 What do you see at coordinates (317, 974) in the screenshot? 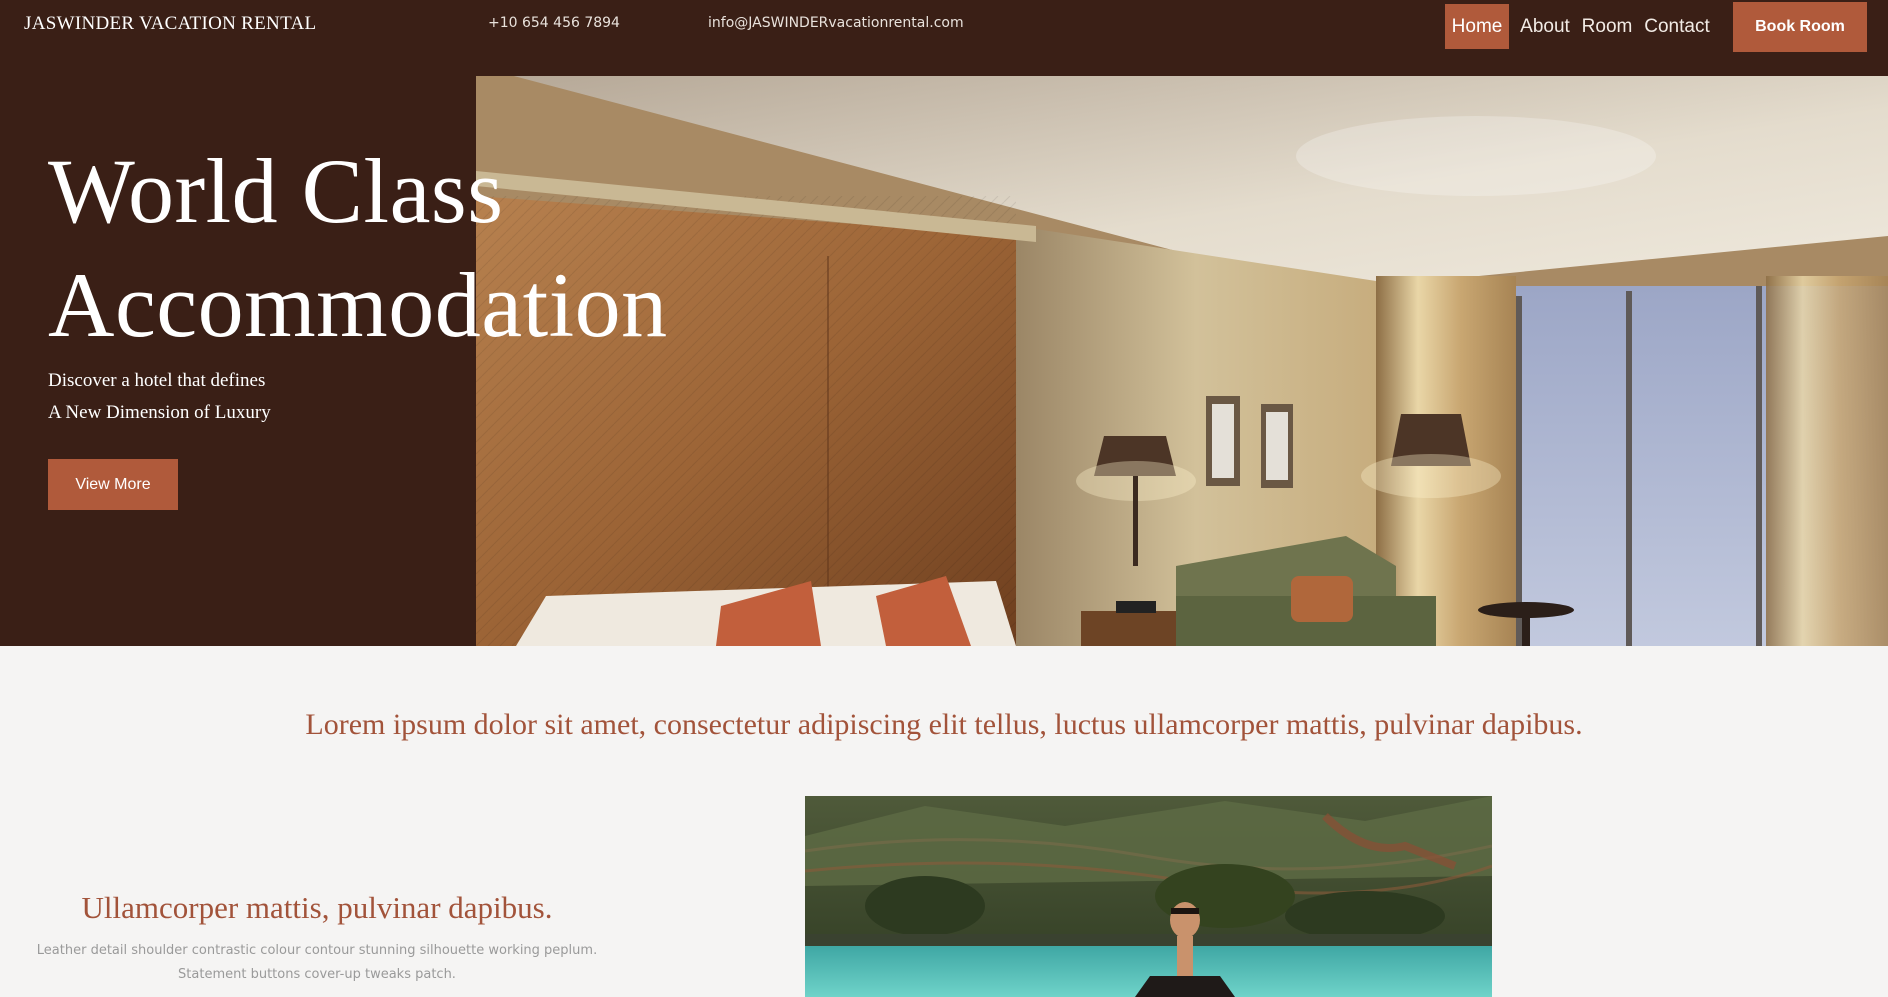
I see `feature-text-line-2: Statement buttons cover-up tweaks patch.` at bounding box center [317, 974].